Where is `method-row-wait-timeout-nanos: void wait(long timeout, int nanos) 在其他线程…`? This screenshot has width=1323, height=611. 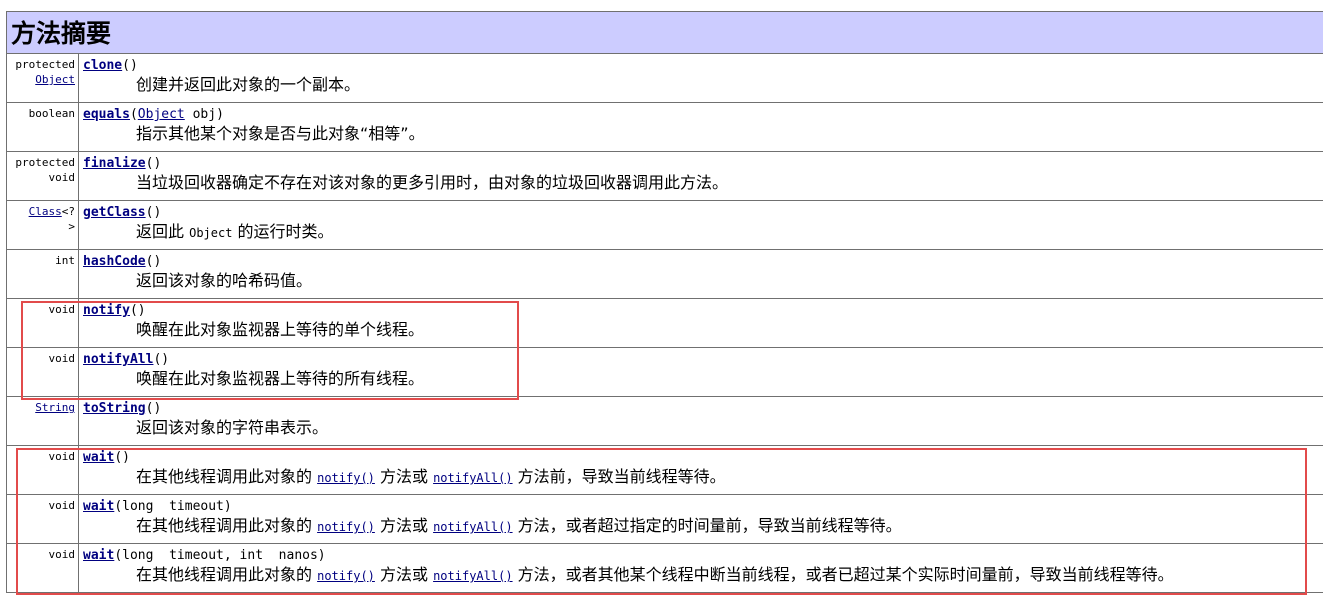
method-row-wait-timeout-nanos: void wait(long timeout, int nanos) 在其他线程… is located at coordinates (664, 568).